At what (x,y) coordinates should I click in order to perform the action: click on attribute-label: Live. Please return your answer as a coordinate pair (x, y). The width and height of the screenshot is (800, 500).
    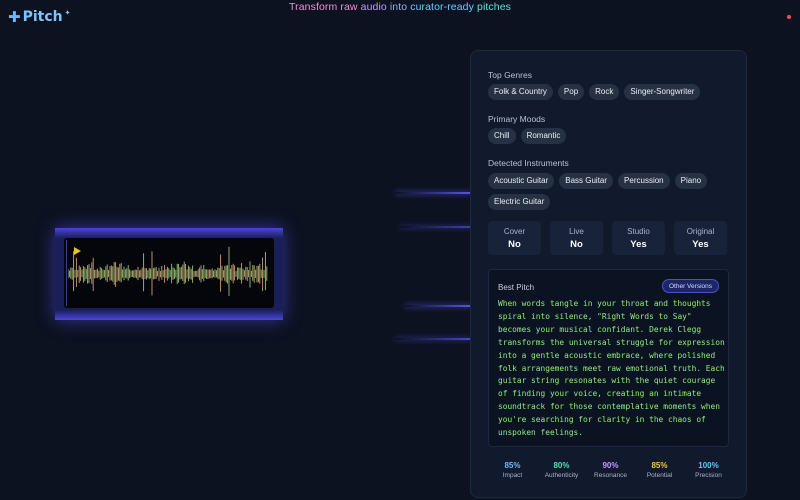
    Looking at the image, I should click on (576, 231).